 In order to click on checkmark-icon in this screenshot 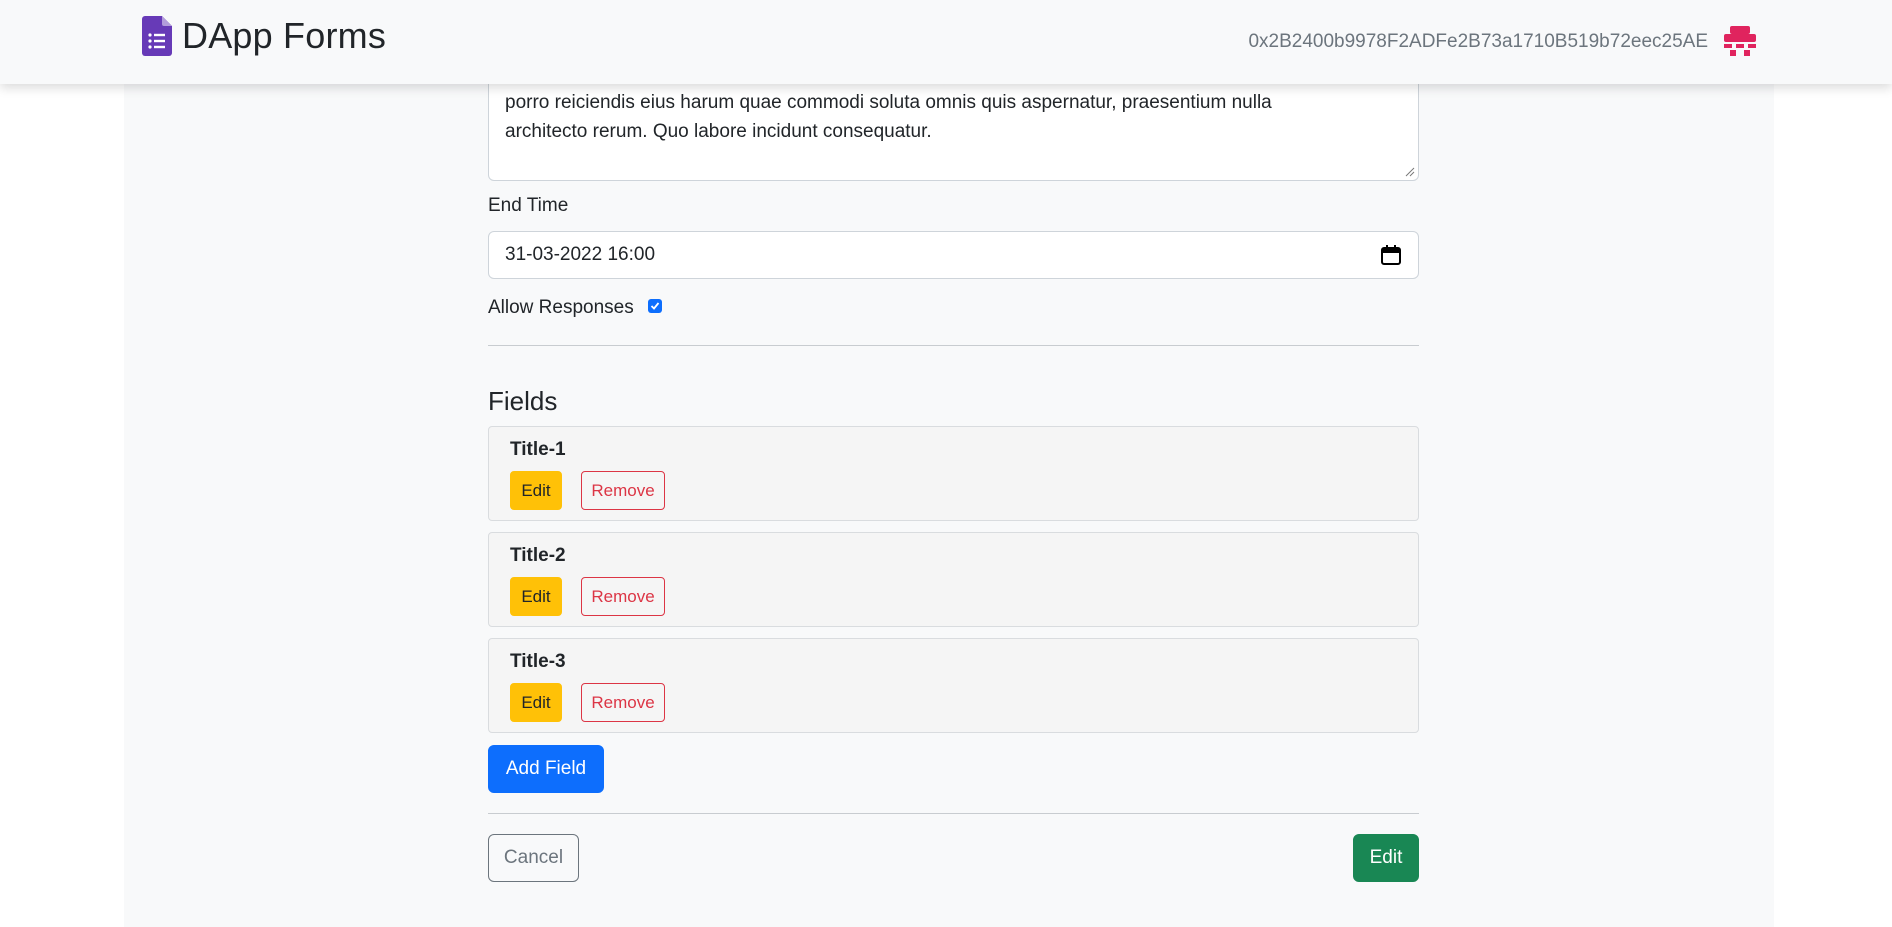, I will do `click(655, 306)`.